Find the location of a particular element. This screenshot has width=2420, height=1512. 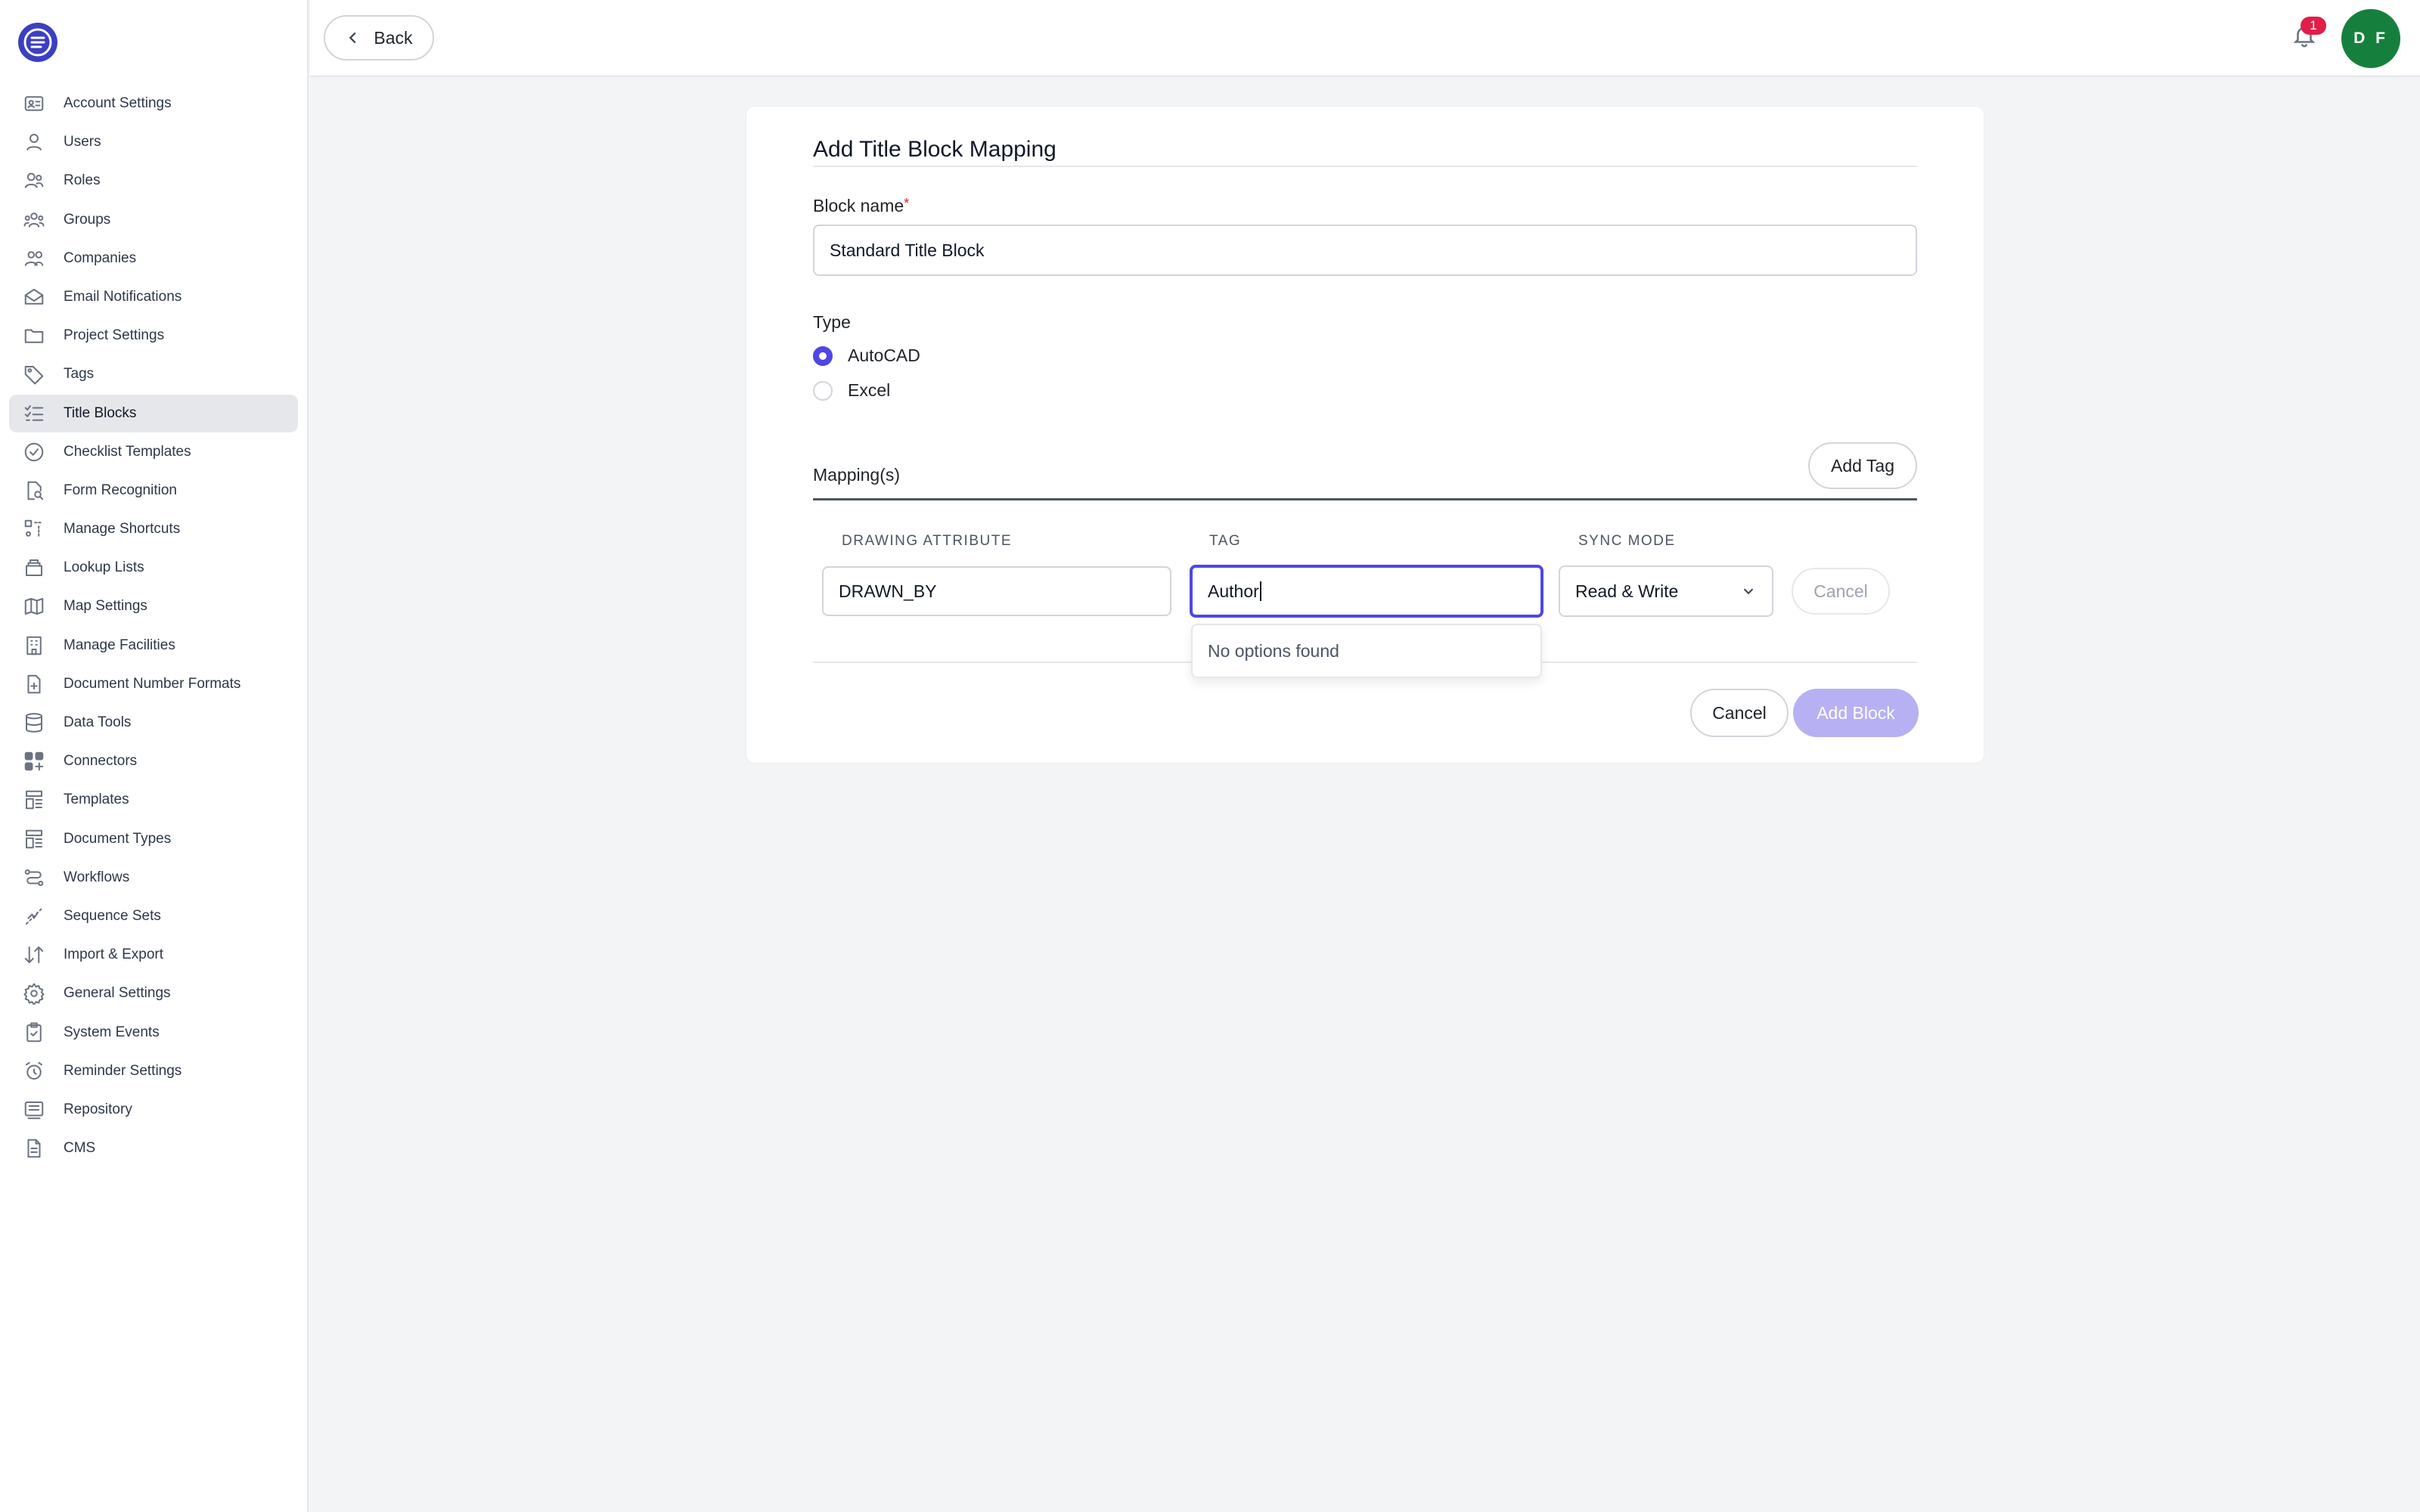

sidebar-item-map-settings: Map Settings is located at coordinates (153, 606).